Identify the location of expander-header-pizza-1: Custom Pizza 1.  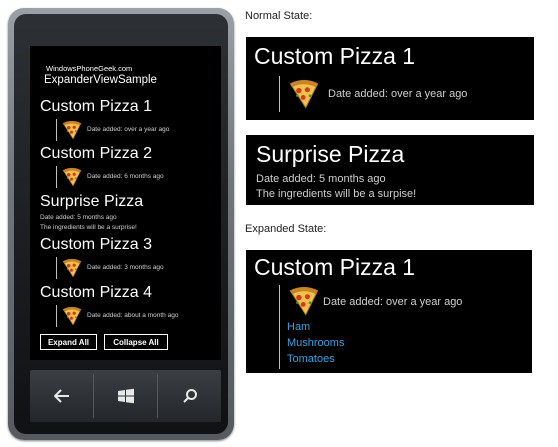
(96, 107).